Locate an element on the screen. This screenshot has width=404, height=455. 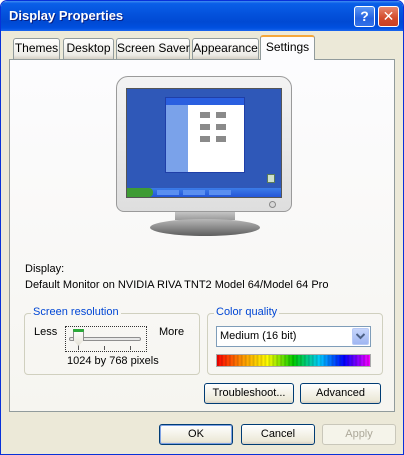
help-button: ? is located at coordinates (364, 16).